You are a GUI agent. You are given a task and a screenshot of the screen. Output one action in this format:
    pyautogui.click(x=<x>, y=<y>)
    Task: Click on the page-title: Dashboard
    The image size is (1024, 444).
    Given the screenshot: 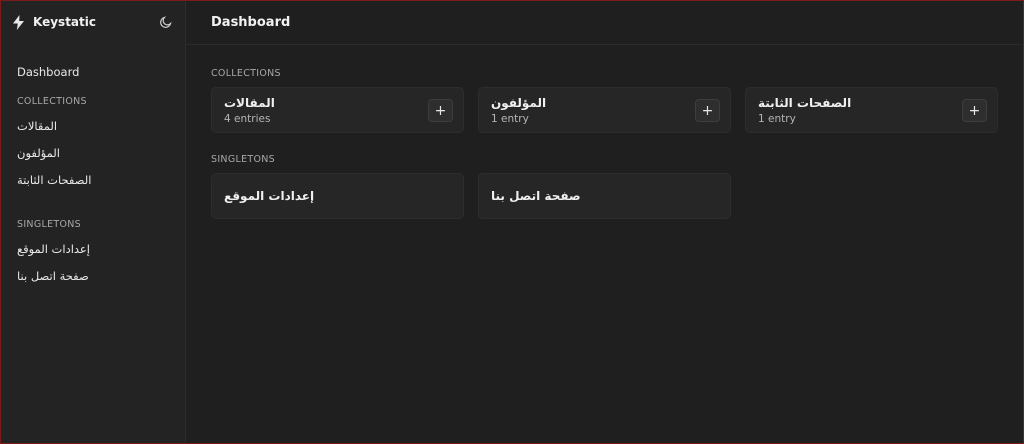 What is the action you would take?
    pyautogui.click(x=251, y=22)
    